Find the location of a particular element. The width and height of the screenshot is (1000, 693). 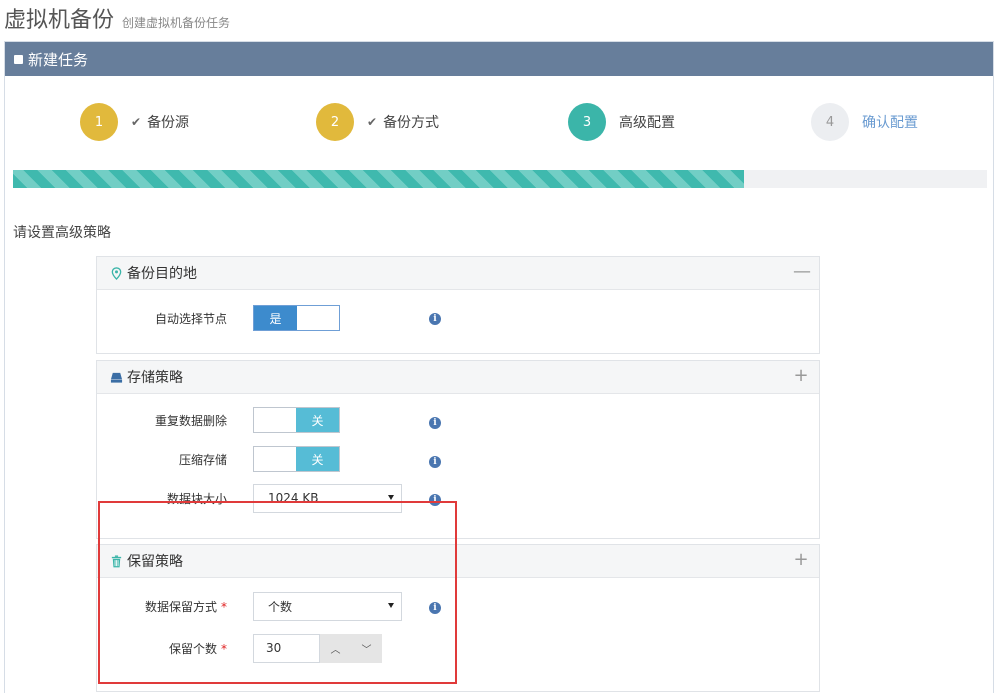

retention-count-input: 30 is located at coordinates (286, 648).